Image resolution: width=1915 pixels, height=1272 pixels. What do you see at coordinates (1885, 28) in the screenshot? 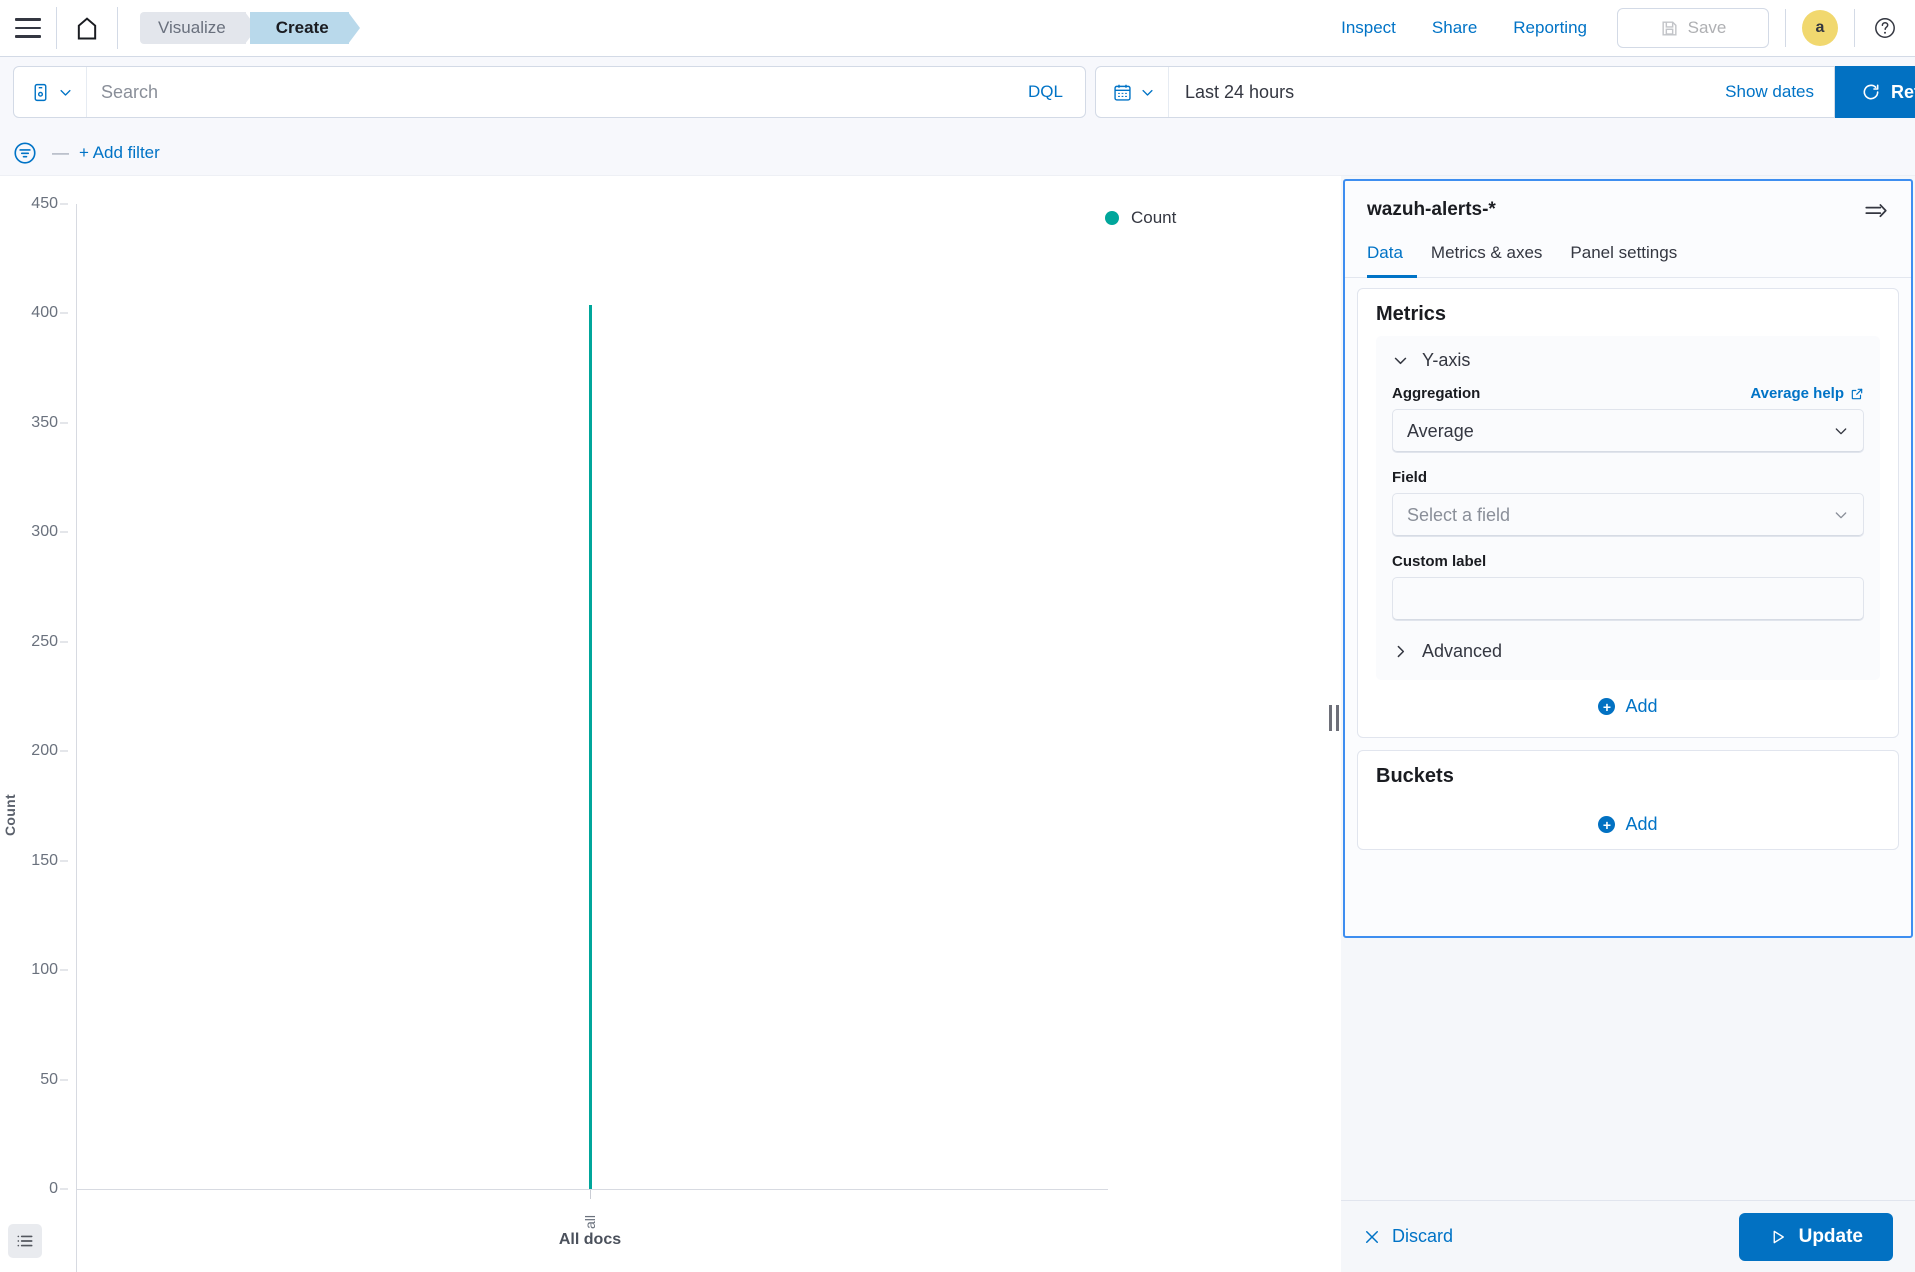
I see `help-icon` at bounding box center [1885, 28].